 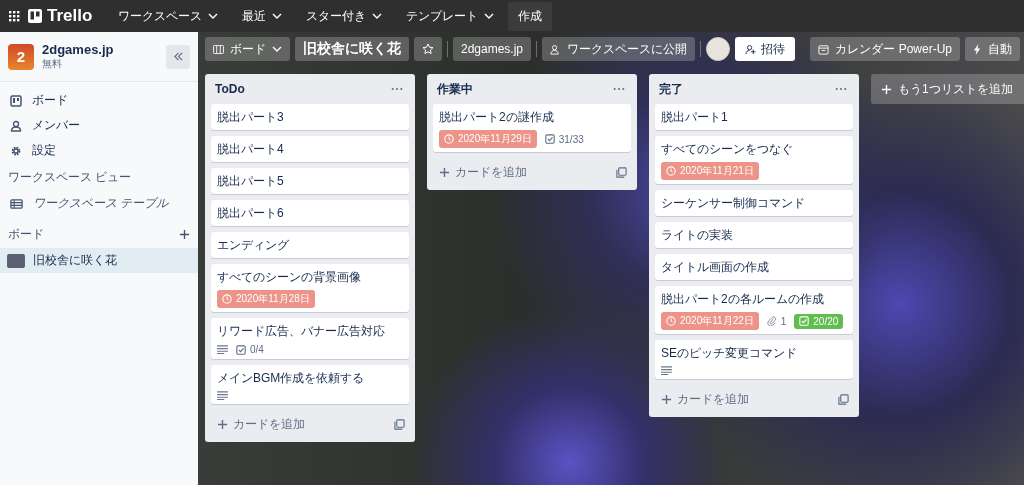 What do you see at coordinates (710, 321) in the screenshot?
I see `due-date-badge: 2020年11月22日` at bounding box center [710, 321].